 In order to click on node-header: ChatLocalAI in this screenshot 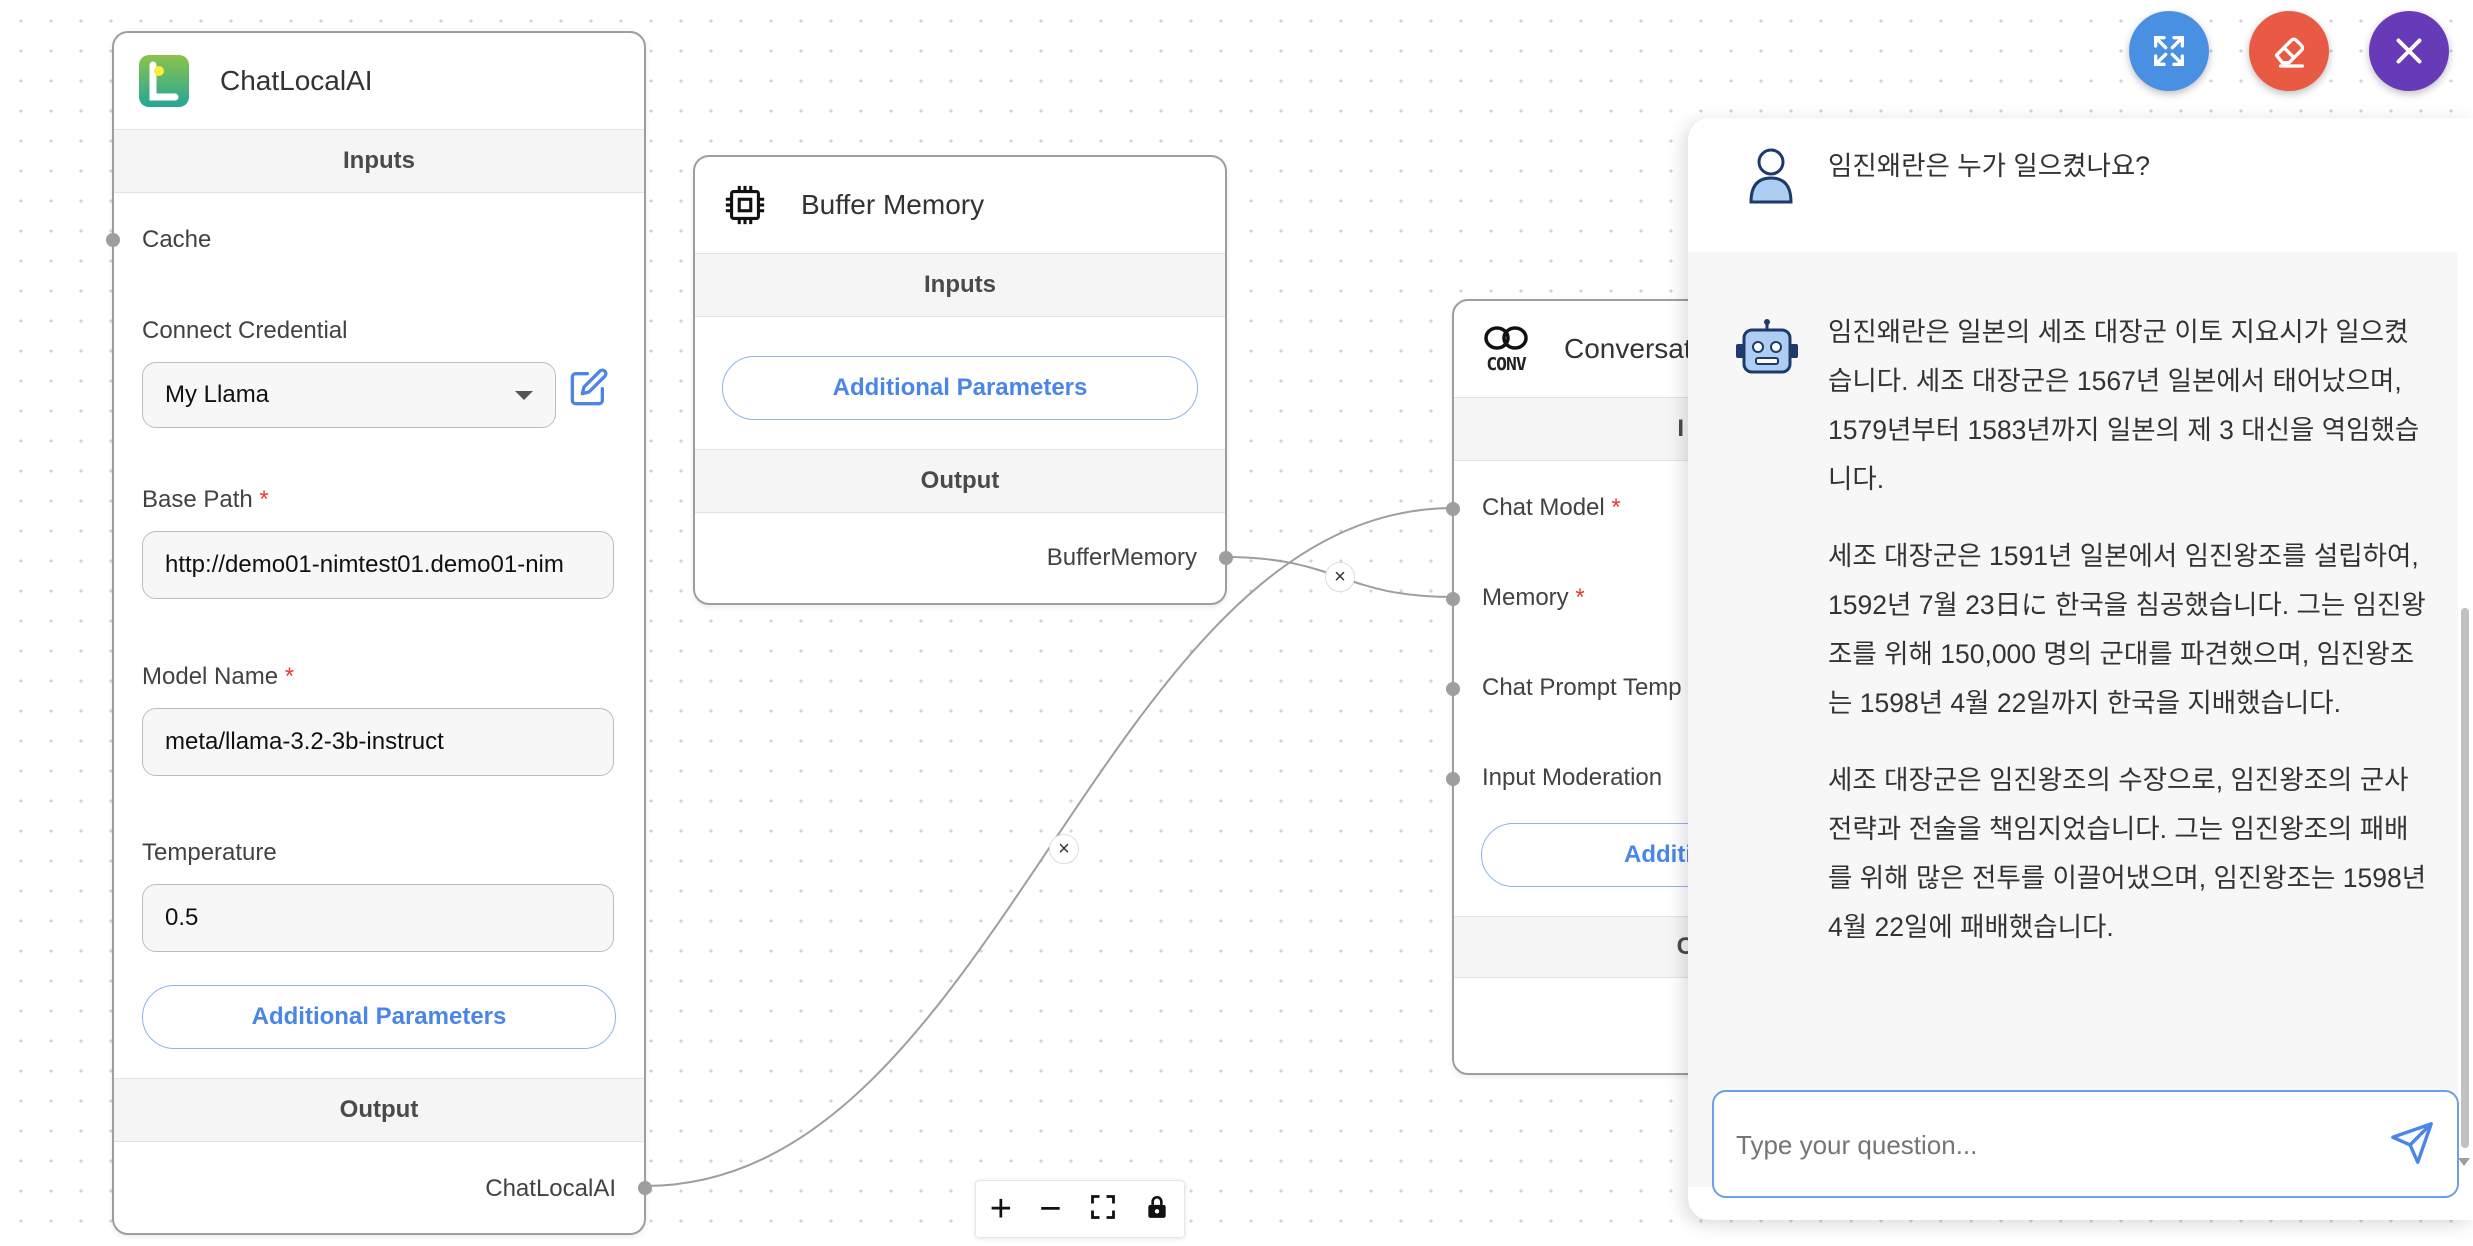, I will do `click(379, 81)`.